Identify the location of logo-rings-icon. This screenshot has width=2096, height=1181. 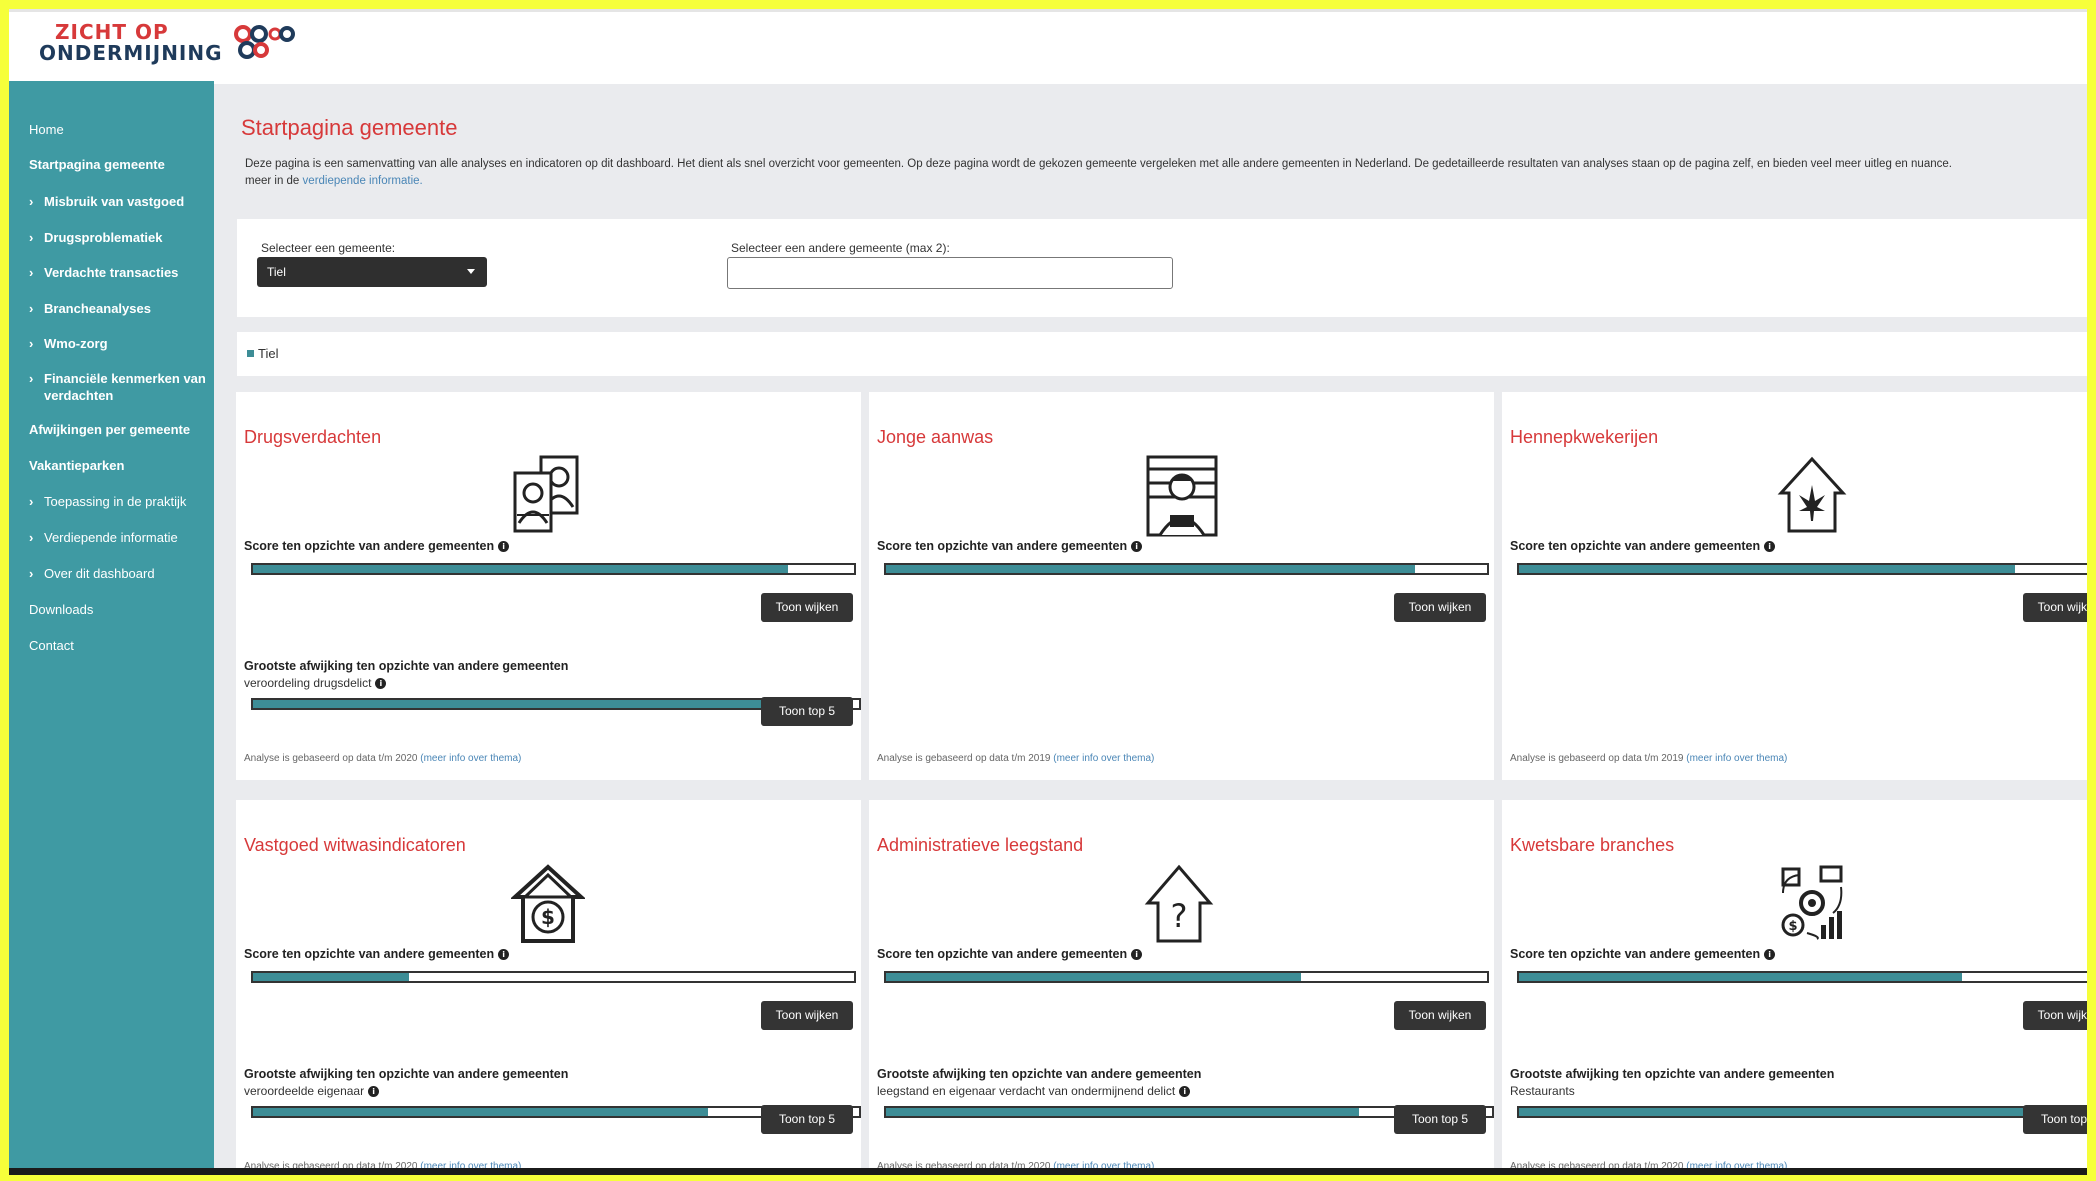
(264, 42).